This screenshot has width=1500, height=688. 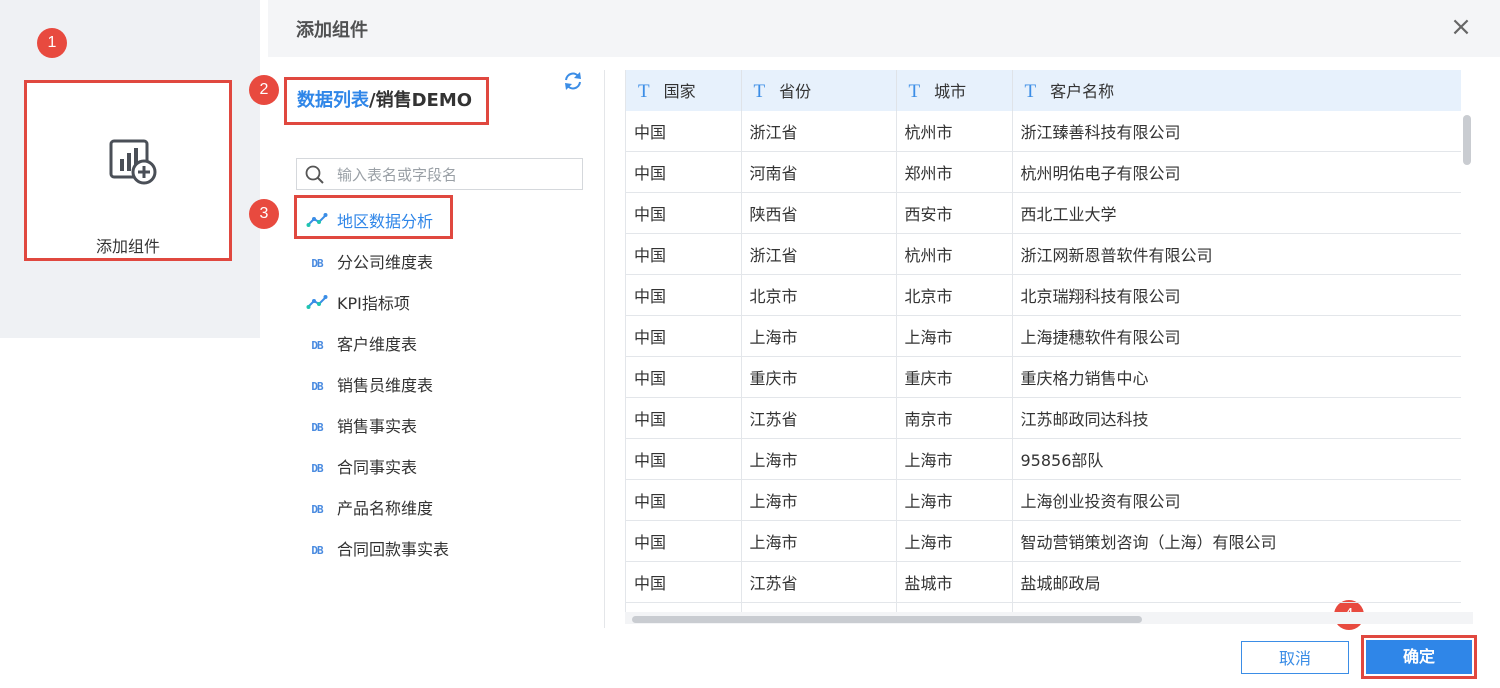 What do you see at coordinates (679, 91) in the screenshot?
I see `column-header-label: 国家` at bounding box center [679, 91].